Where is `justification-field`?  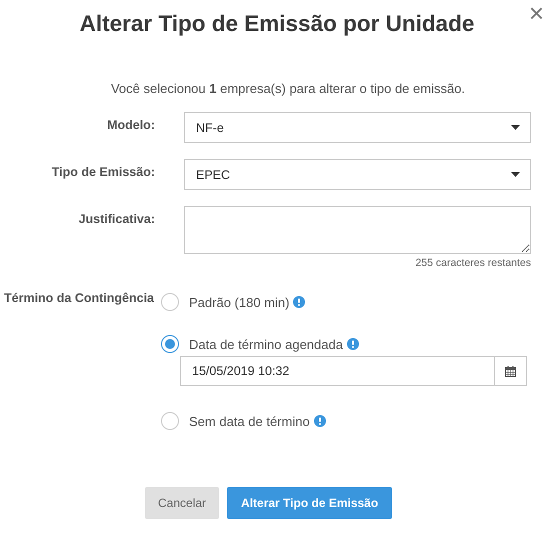 justification-field is located at coordinates (357, 230).